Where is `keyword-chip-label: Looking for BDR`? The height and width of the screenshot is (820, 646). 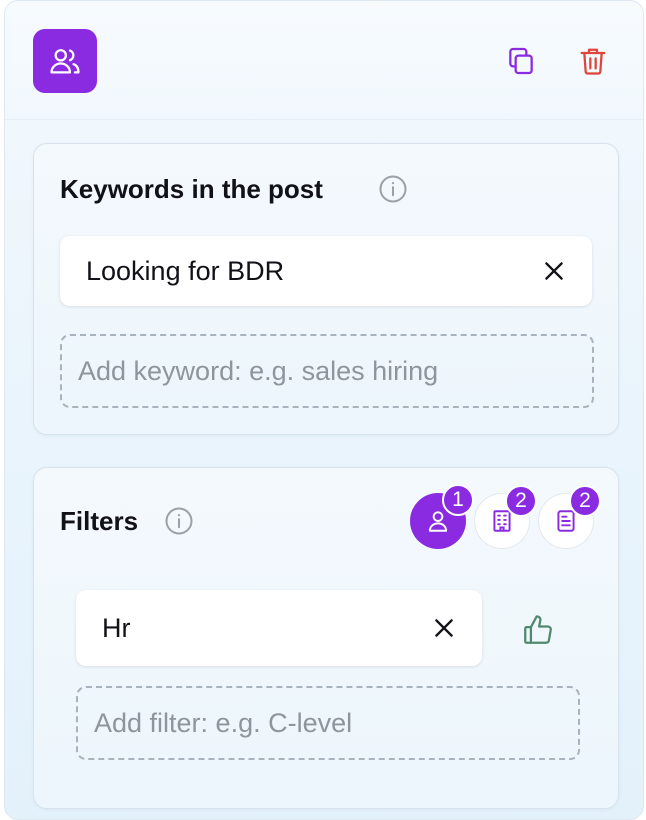
keyword-chip-label: Looking for BDR is located at coordinates (185, 270).